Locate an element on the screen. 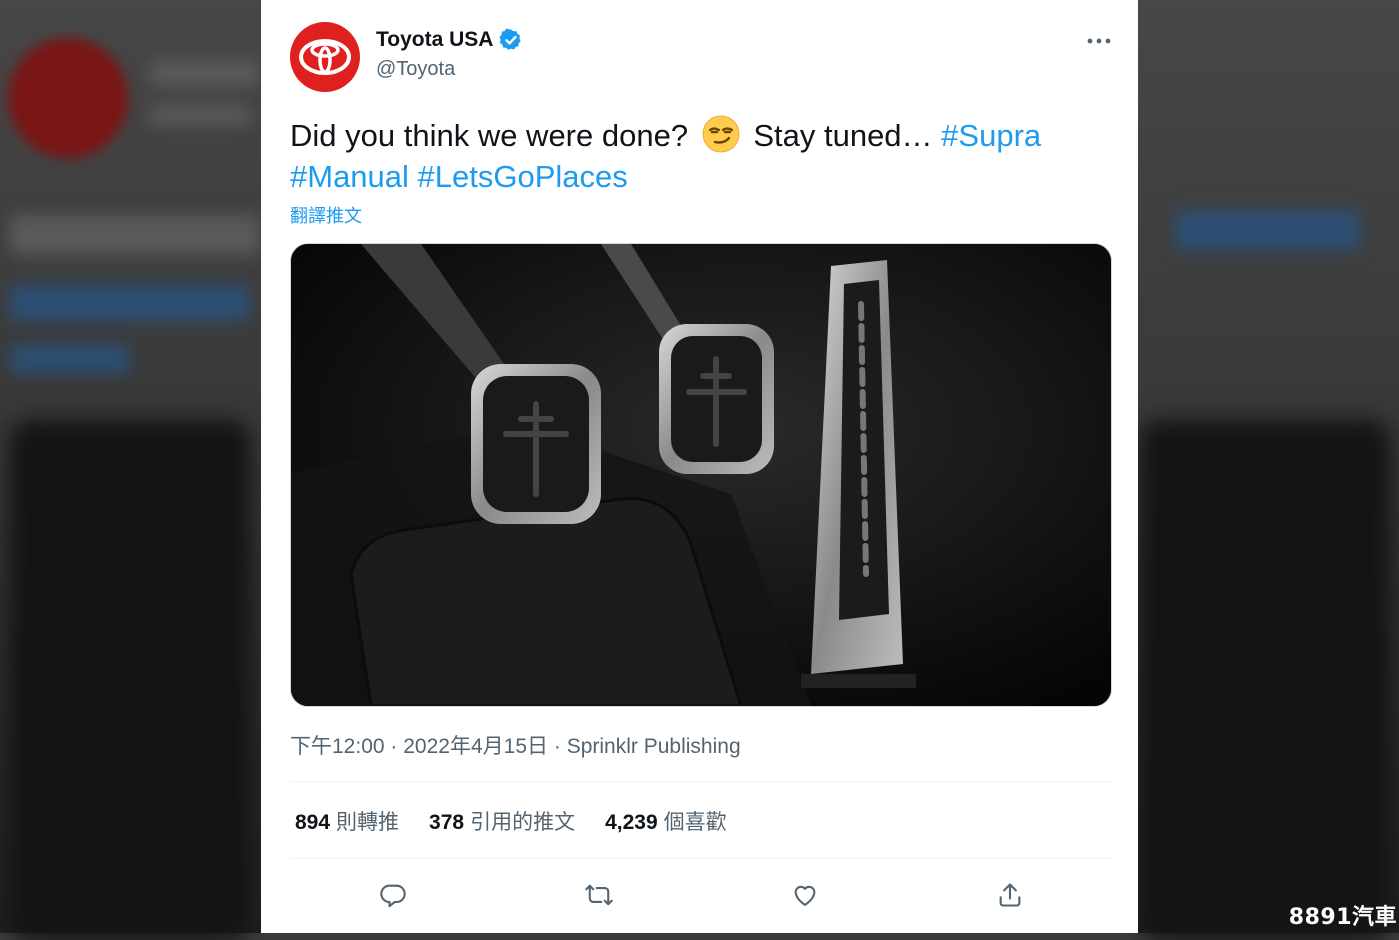 The width and height of the screenshot is (1399, 940). display-name: Toyota USA is located at coordinates (434, 40).